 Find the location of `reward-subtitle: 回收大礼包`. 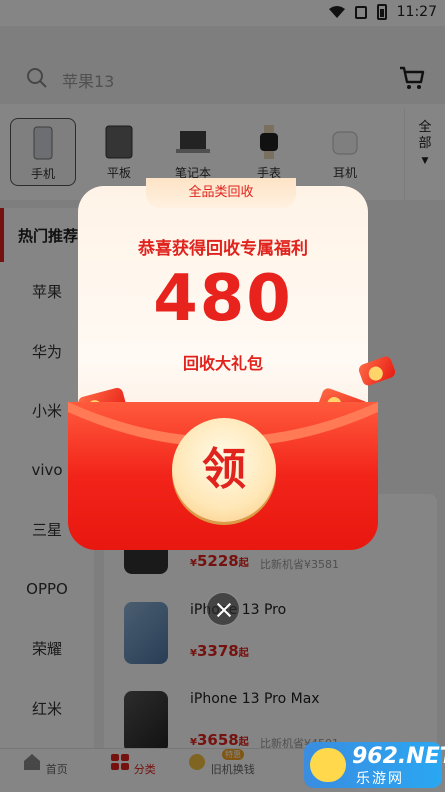

reward-subtitle: 回收大礼包 is located at coordinates (222, 363).